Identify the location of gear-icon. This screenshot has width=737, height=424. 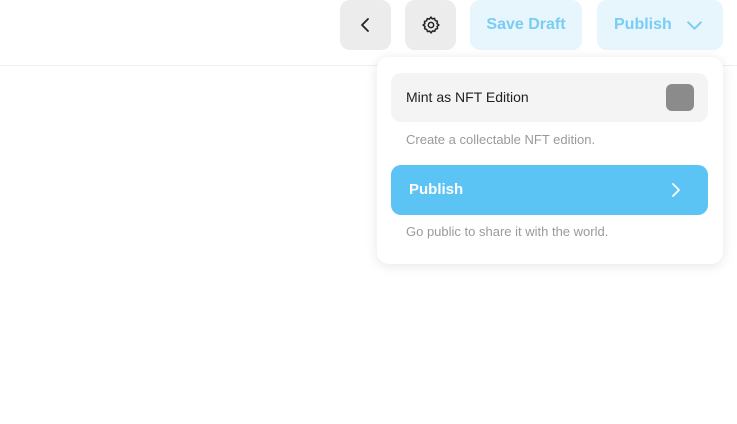
(430, 25).